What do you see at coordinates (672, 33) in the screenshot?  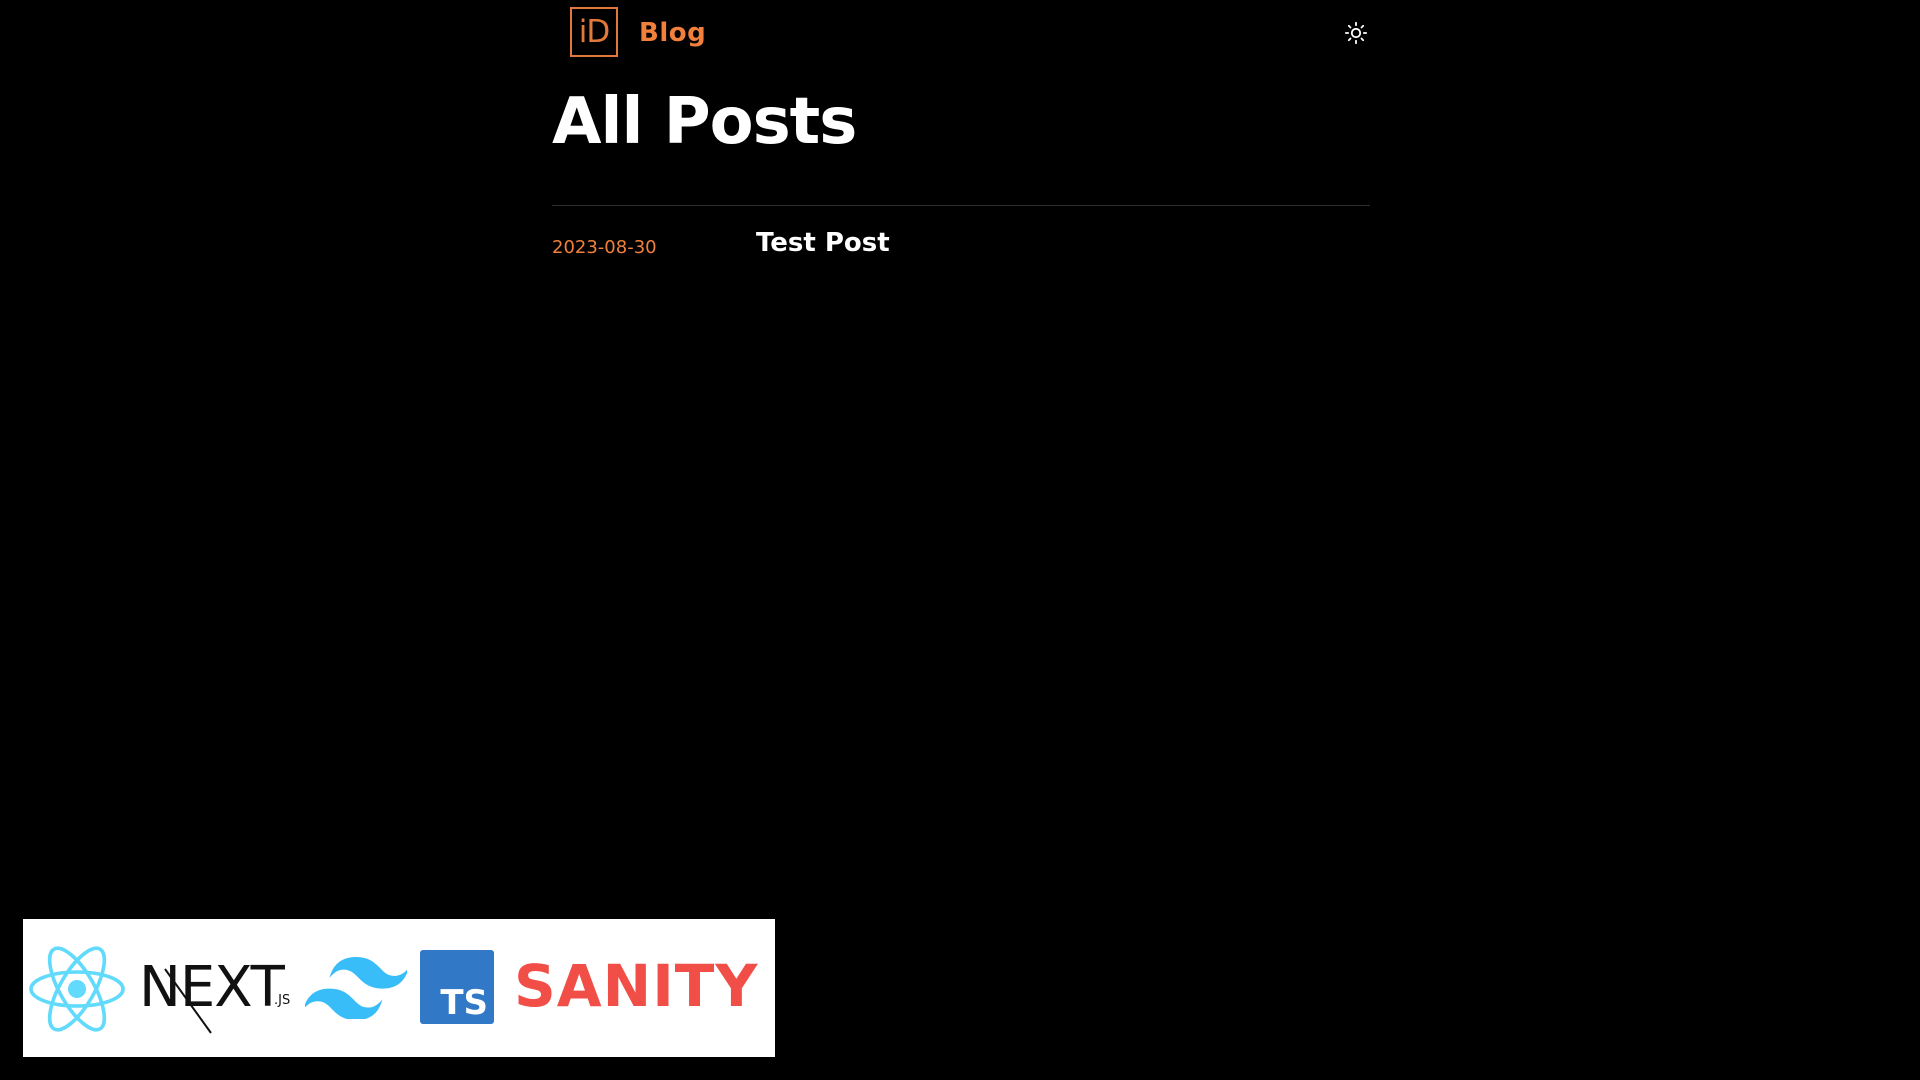 I see `blog-nav-link: Blog` at bounding box center [672, 33].